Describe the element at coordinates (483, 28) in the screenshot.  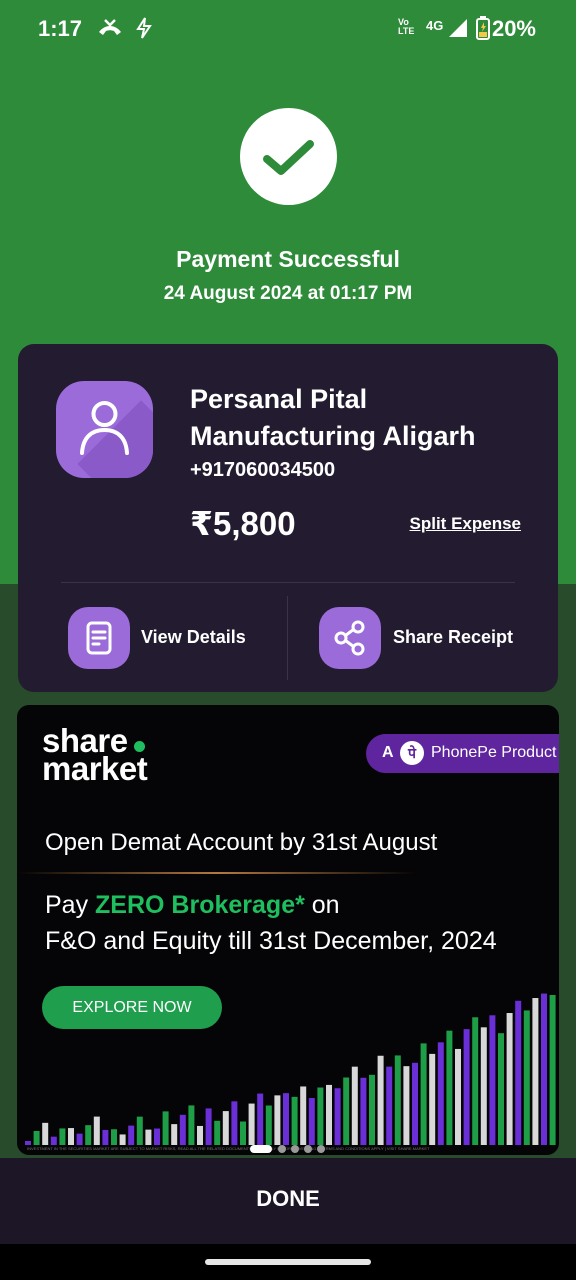
I see `battery-icon` at that location.